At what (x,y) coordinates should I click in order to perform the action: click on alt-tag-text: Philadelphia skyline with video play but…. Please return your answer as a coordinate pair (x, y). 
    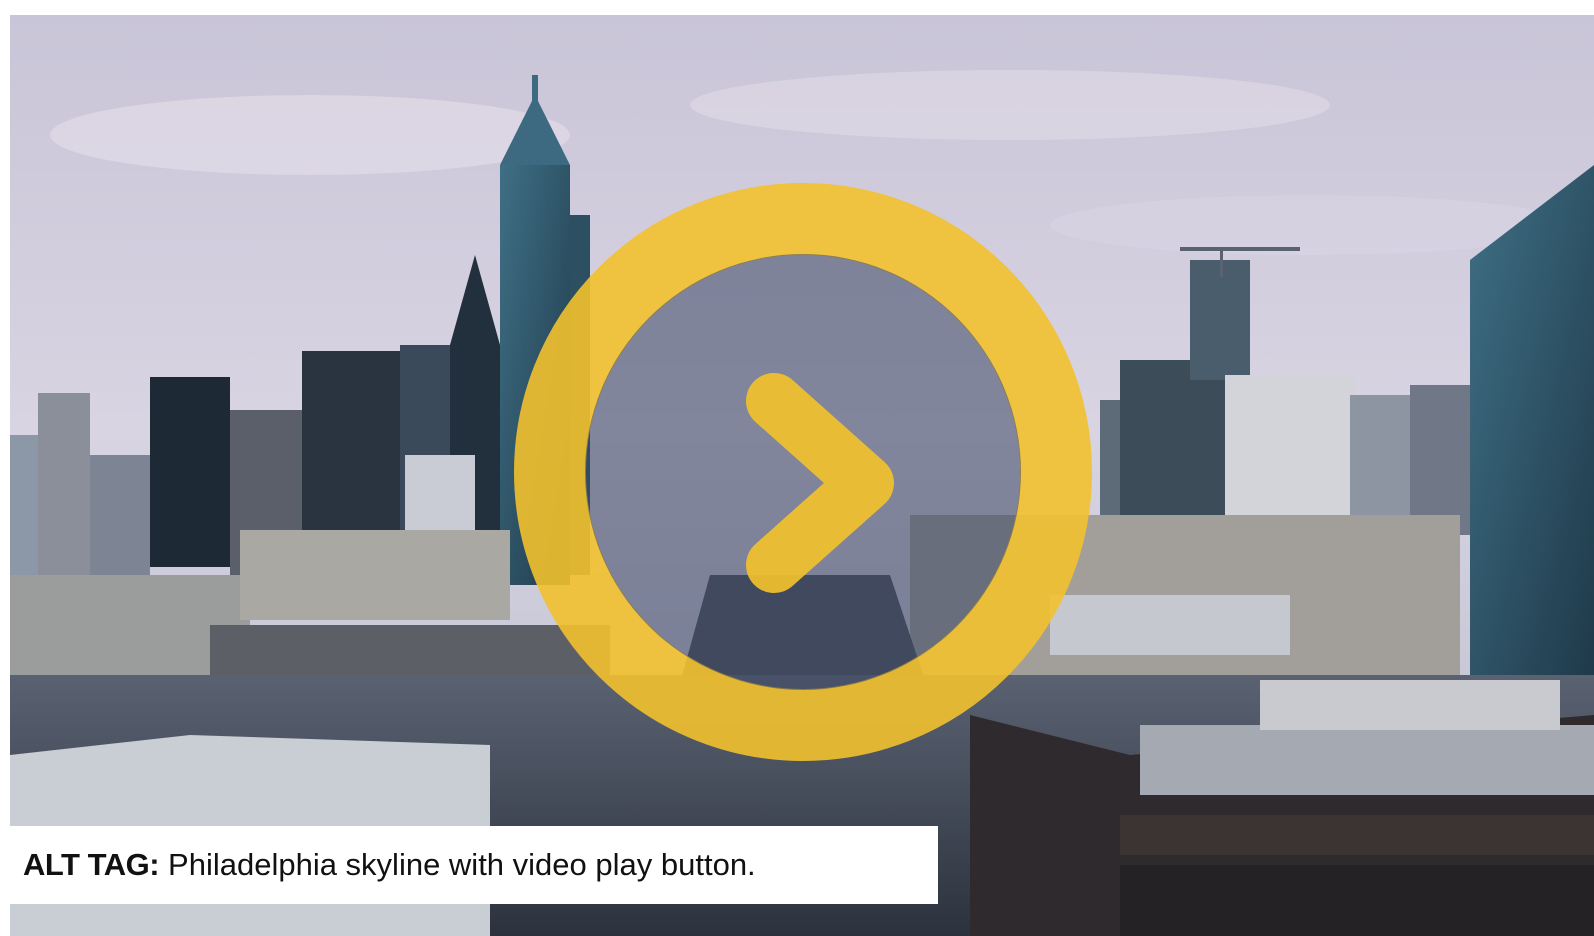
    Looking at the image, I should click on (462, 864).